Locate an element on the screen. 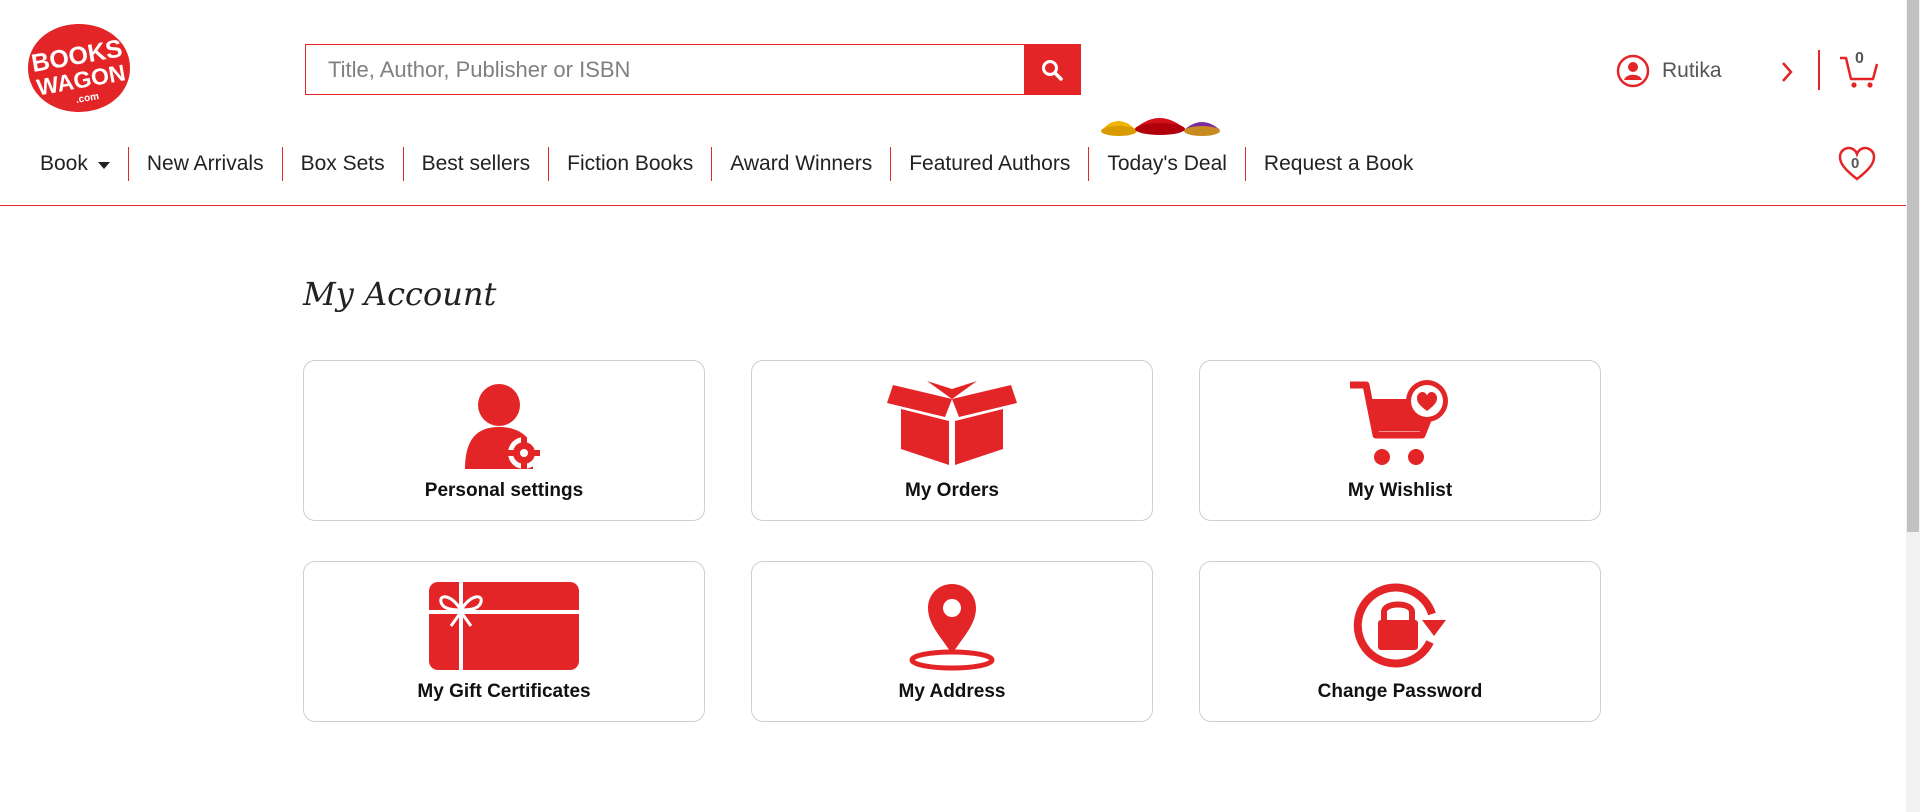  card-my-orders: My Orders is located at coordinates (952, 440).